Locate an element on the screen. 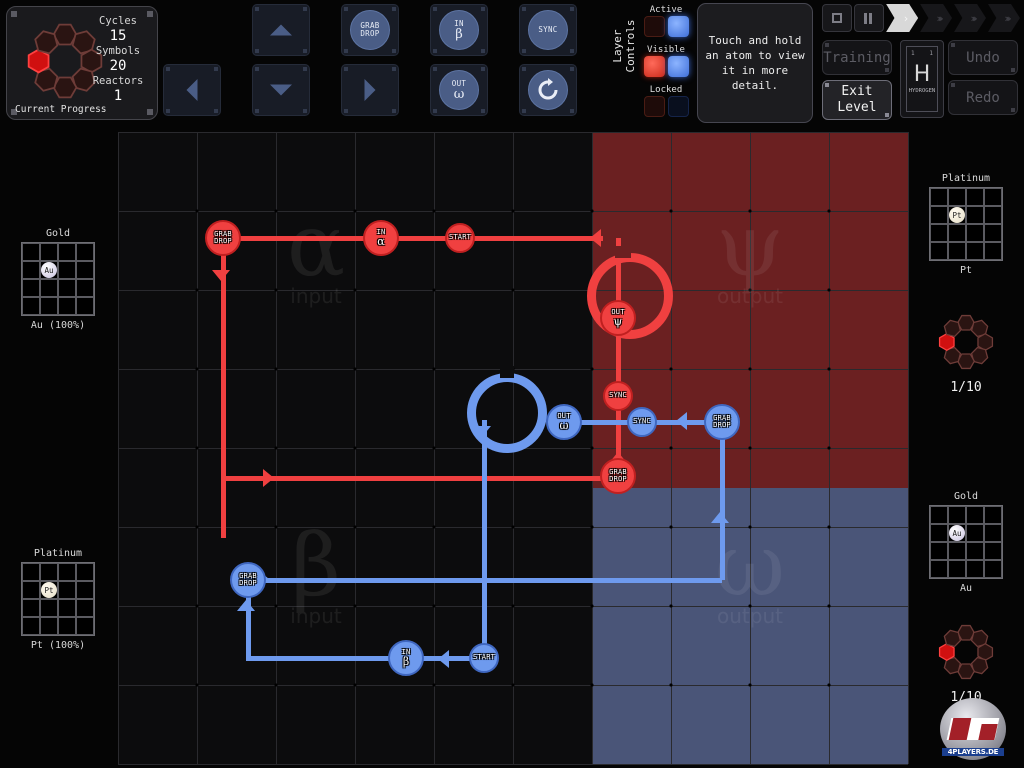 This screenshot has width=1024, height=768. blue-sync: SYNC is located at coordinates (642, 422).